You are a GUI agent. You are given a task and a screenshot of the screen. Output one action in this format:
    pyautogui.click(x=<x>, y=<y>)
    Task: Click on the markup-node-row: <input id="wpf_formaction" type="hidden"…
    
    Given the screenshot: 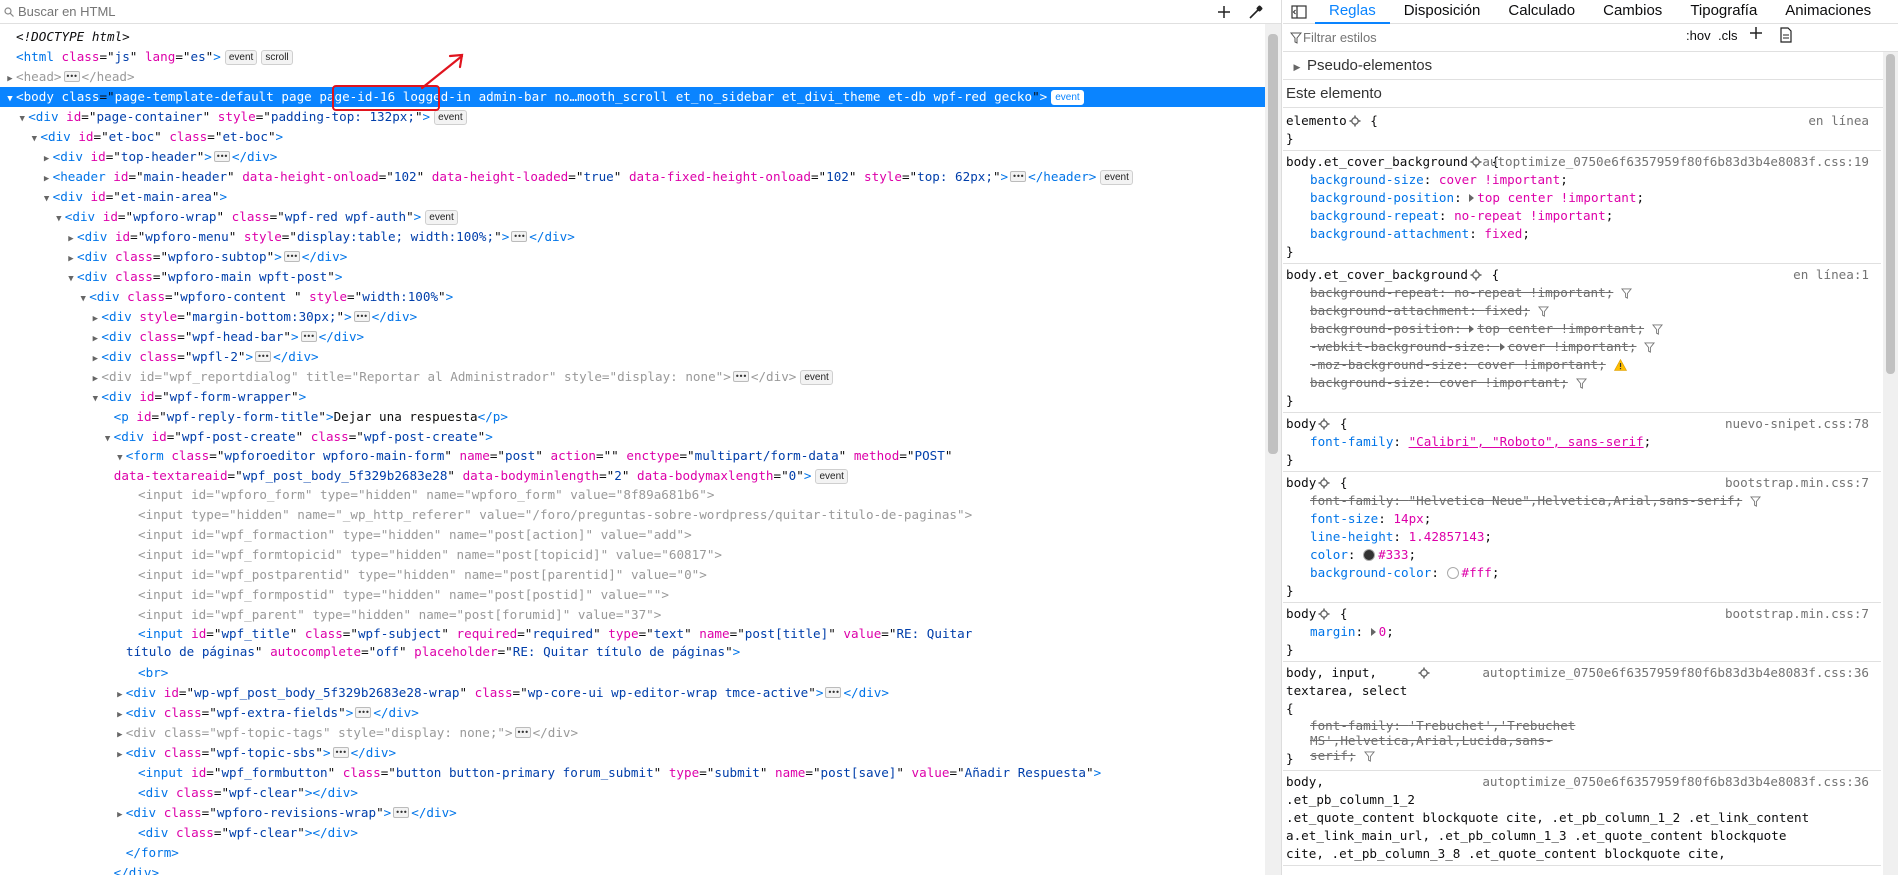 What is the action you would take?
    pyautogui.click(x=632, y=535)
    